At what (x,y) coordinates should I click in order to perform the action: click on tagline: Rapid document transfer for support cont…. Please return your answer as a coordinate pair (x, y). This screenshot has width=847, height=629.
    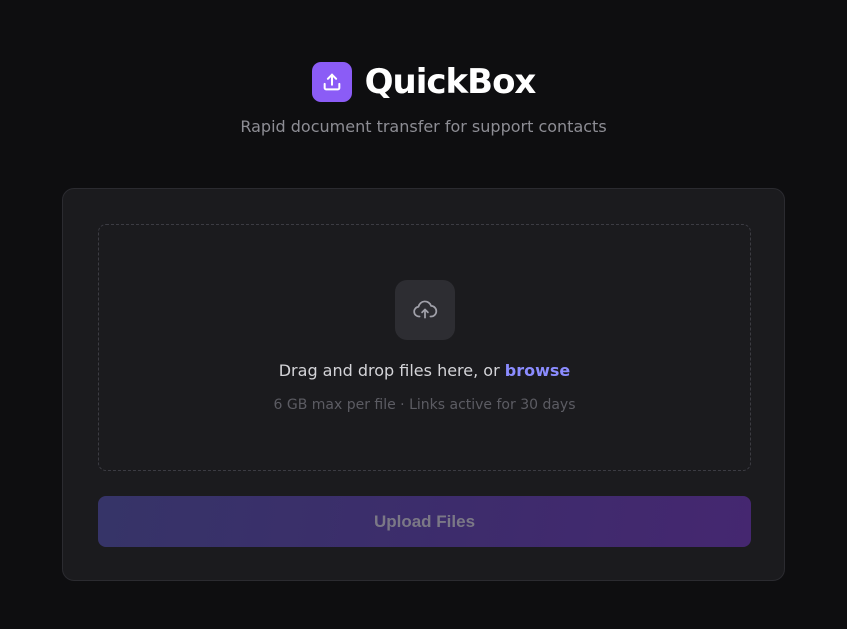
    Looking at the image, I should click on (423, 126).